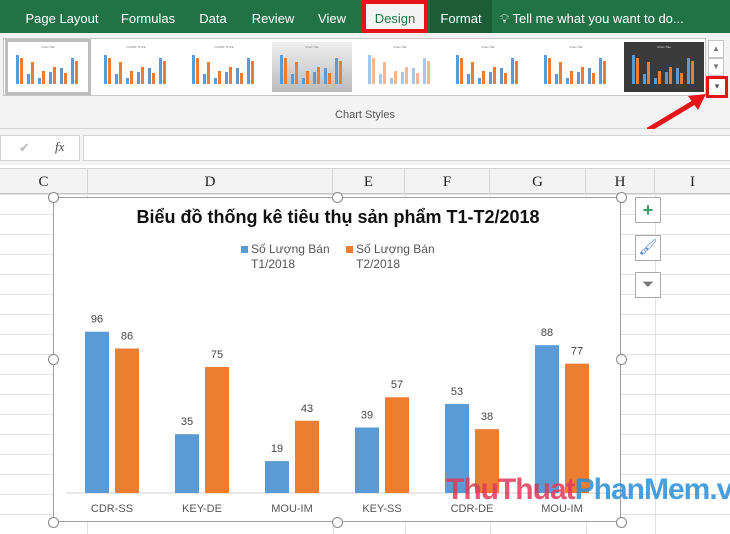 Image resolution: width=730 pixels, height=534 pixels. Describe the element at coordinates (538, 181) in the screenshot. I see `column-header-g: G` at that location.